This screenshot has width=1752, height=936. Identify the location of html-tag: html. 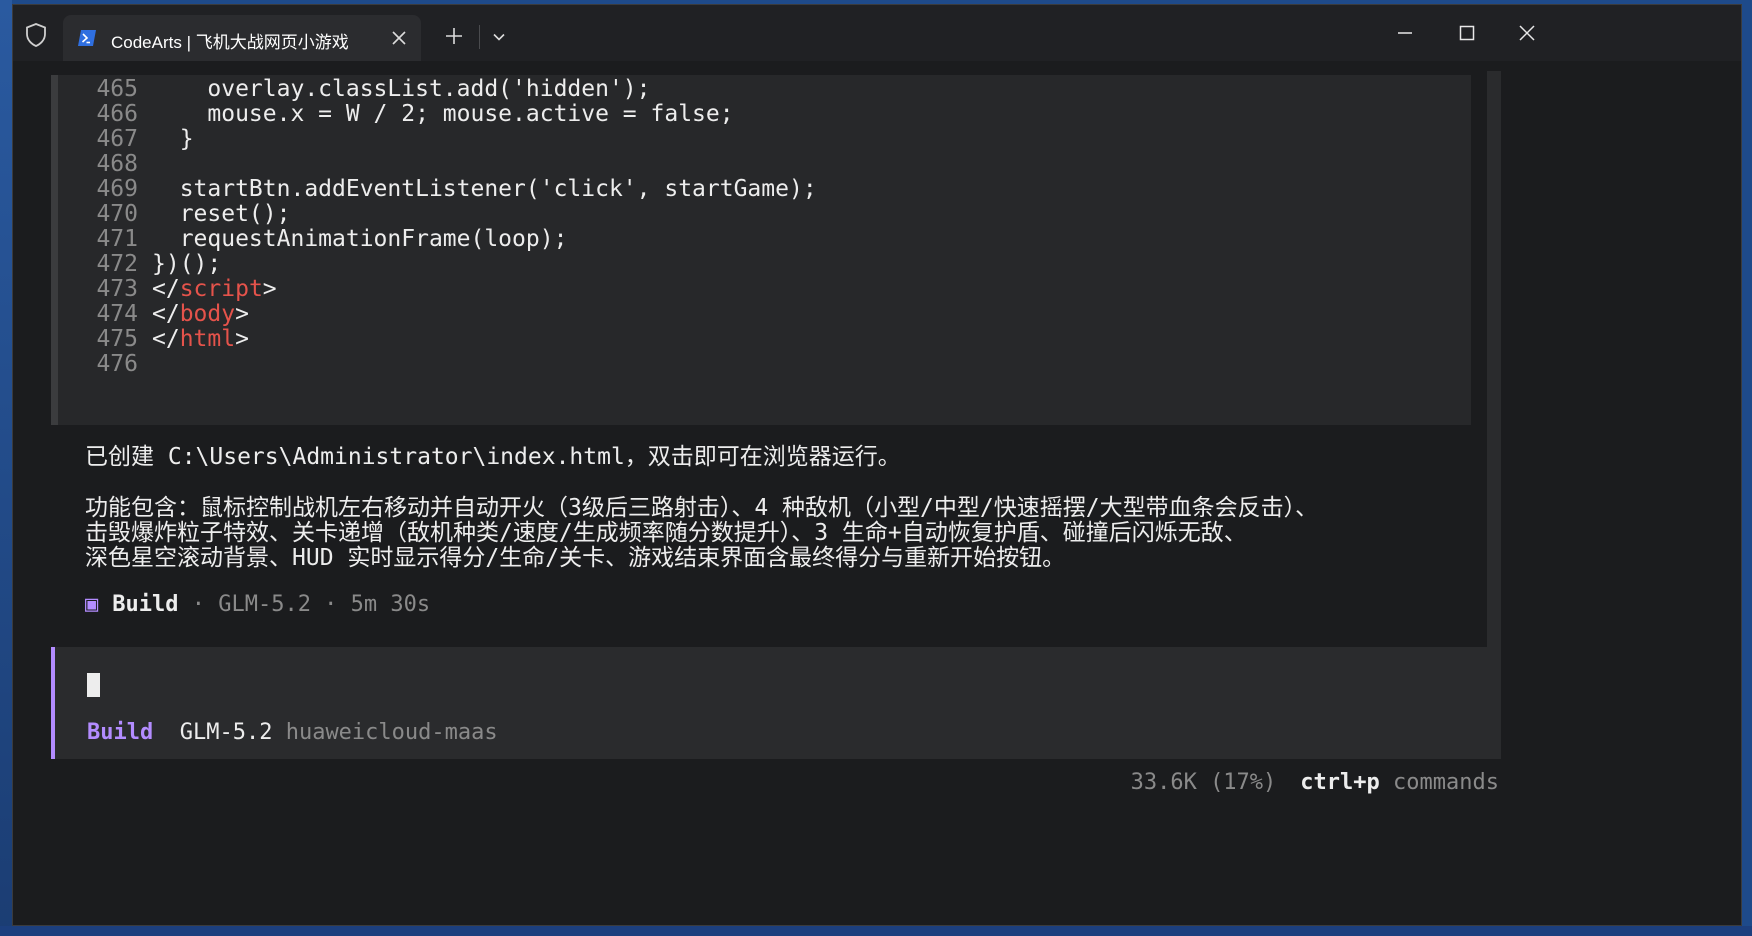
(207, 339).